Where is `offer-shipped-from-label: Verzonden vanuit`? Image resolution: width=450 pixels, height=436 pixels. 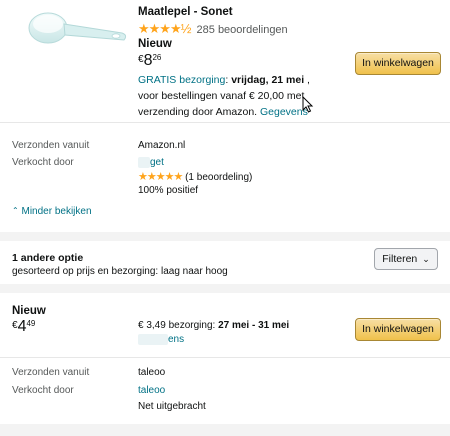 offer-shipped-from-label: Verzonden vanuit is located at coordinates (51, 372).